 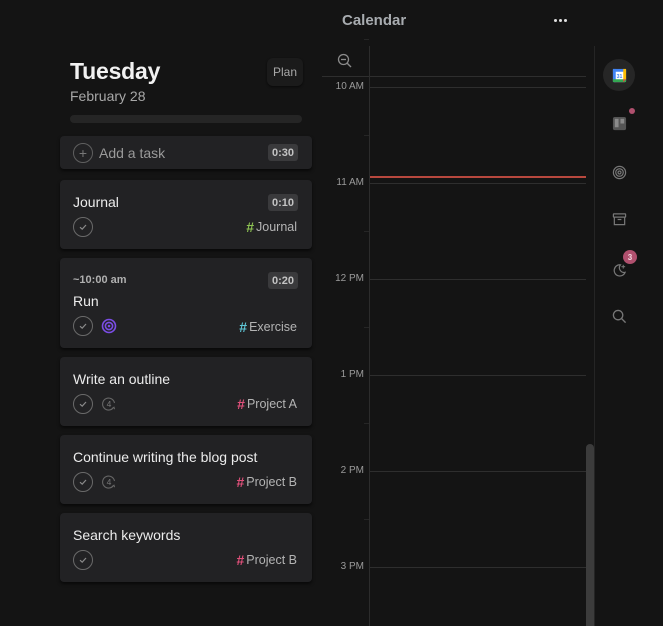 What do you see at coordinates (276, 227) in the screenshot?
I see `tag-label: Journal` at bounding box center [276, 227].